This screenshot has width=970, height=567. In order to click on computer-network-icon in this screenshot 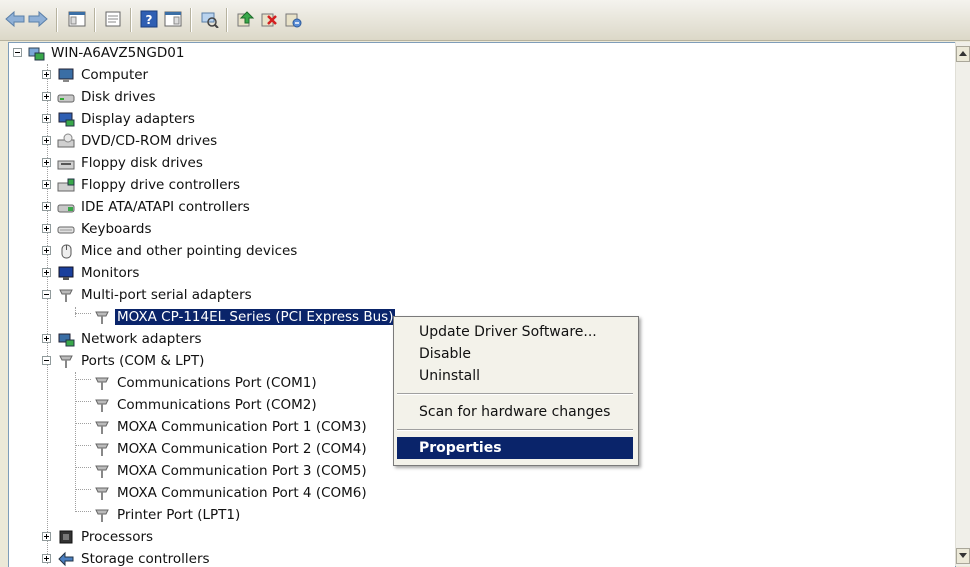, I will do `click(36, 53)`.